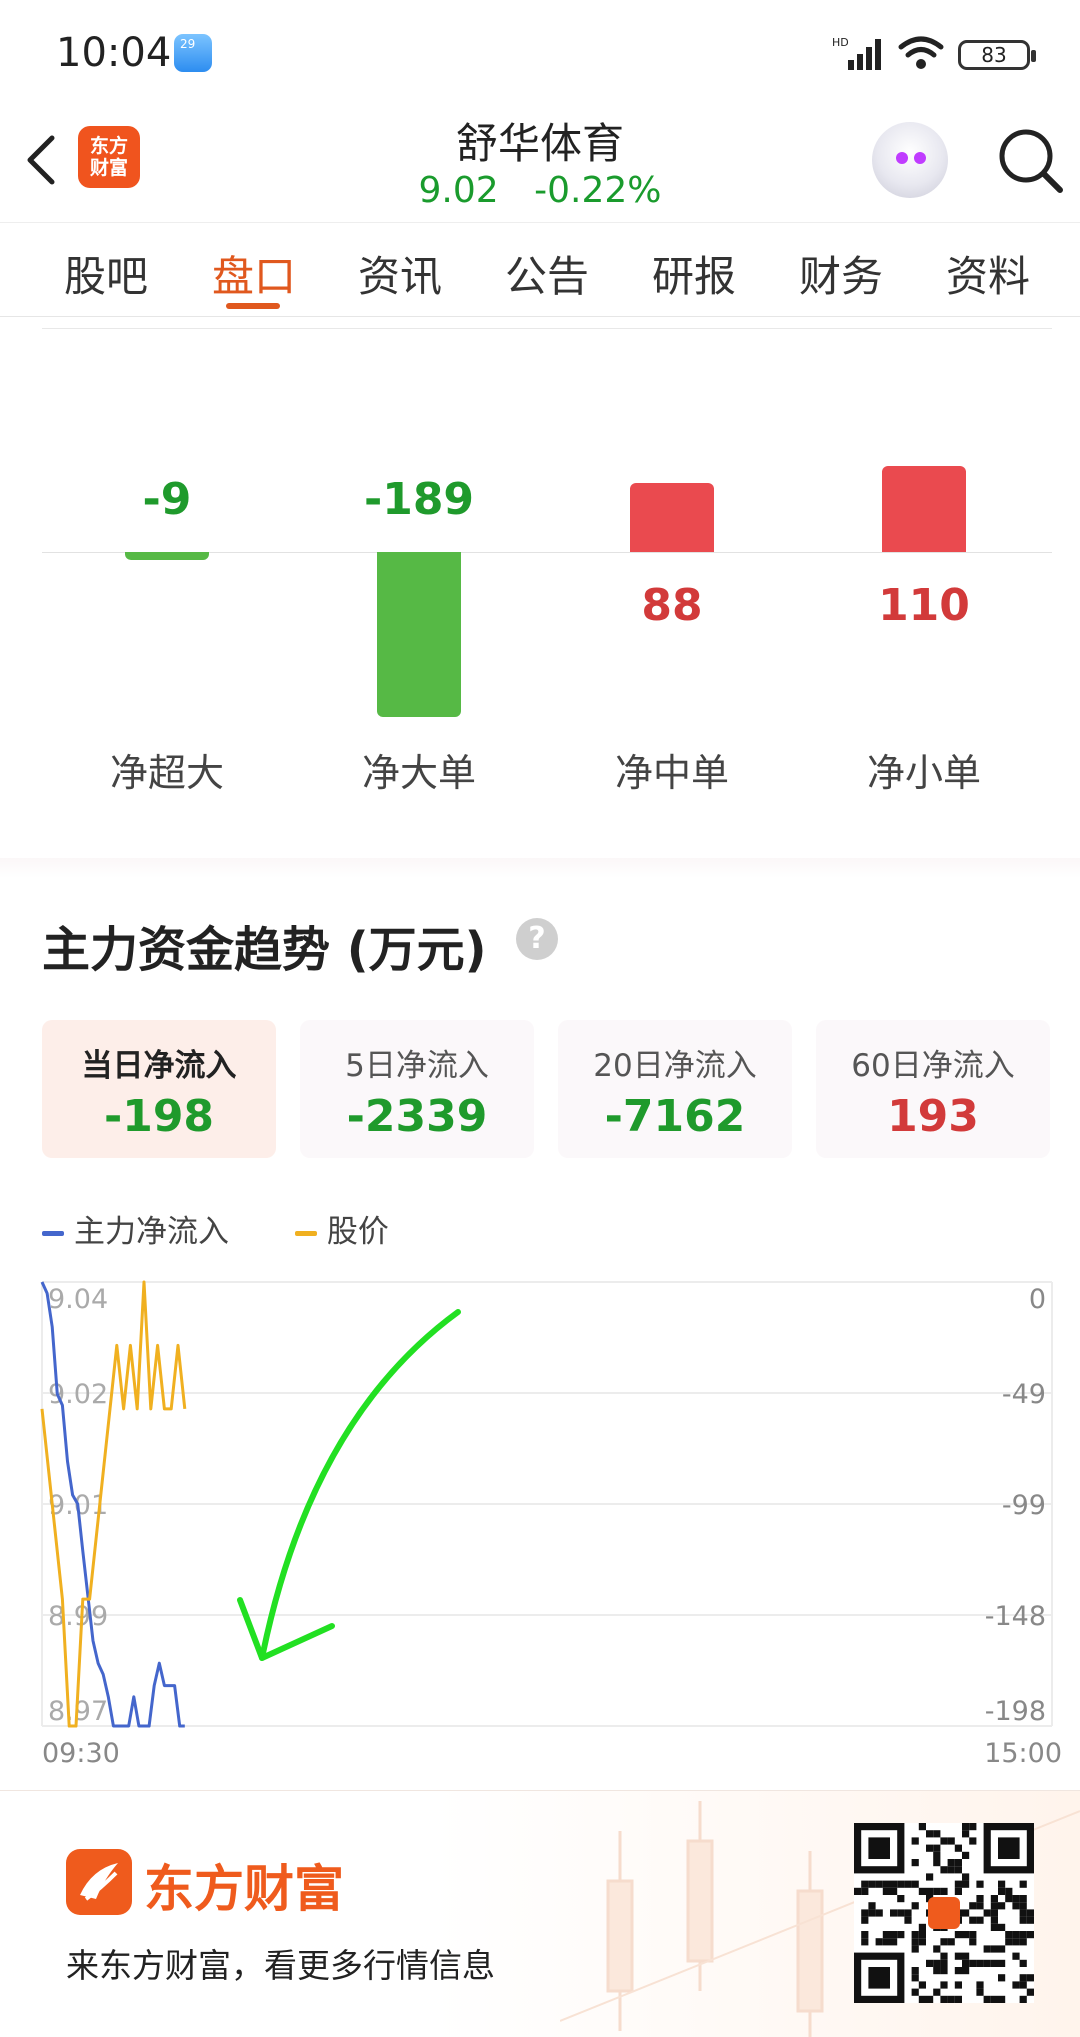 The width and height of the screenshot is (1080, 2037). I want to click on y-right-tick-label: 0, so click(1037, 1299).